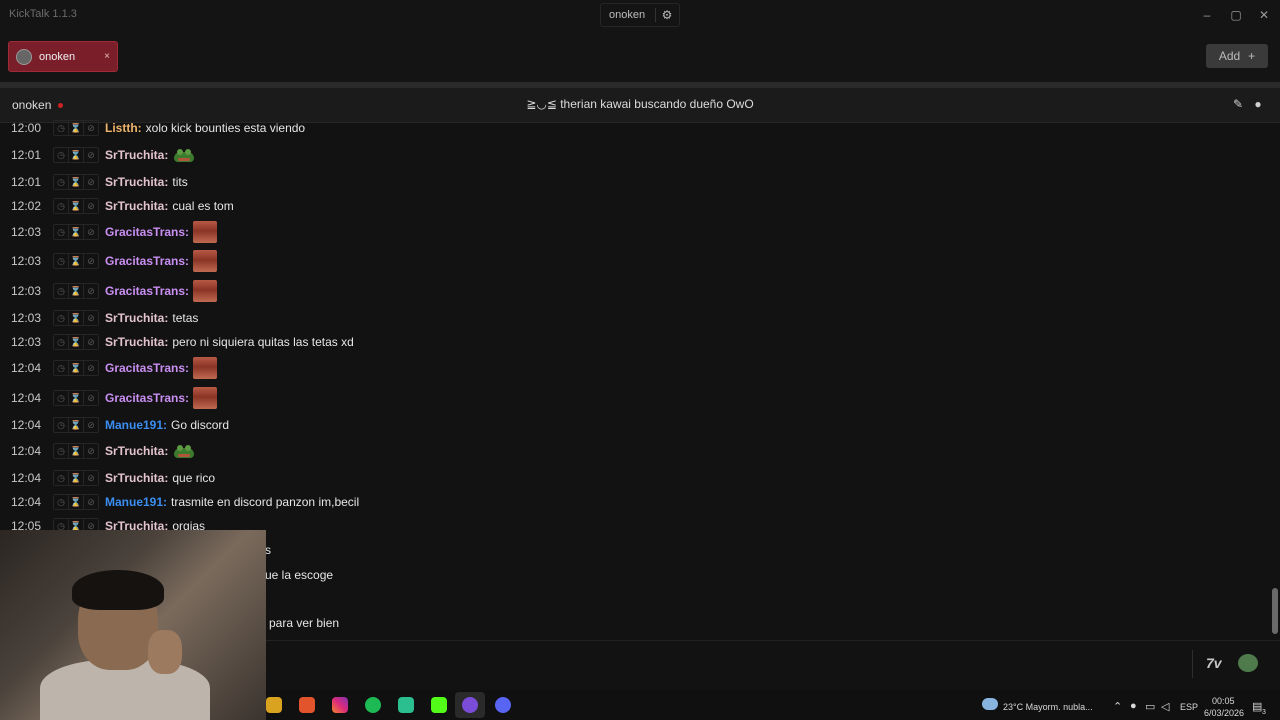  Describe the element at coordinates (123, 128) in the screenshot. I see `message-username: Listth:` at that location.